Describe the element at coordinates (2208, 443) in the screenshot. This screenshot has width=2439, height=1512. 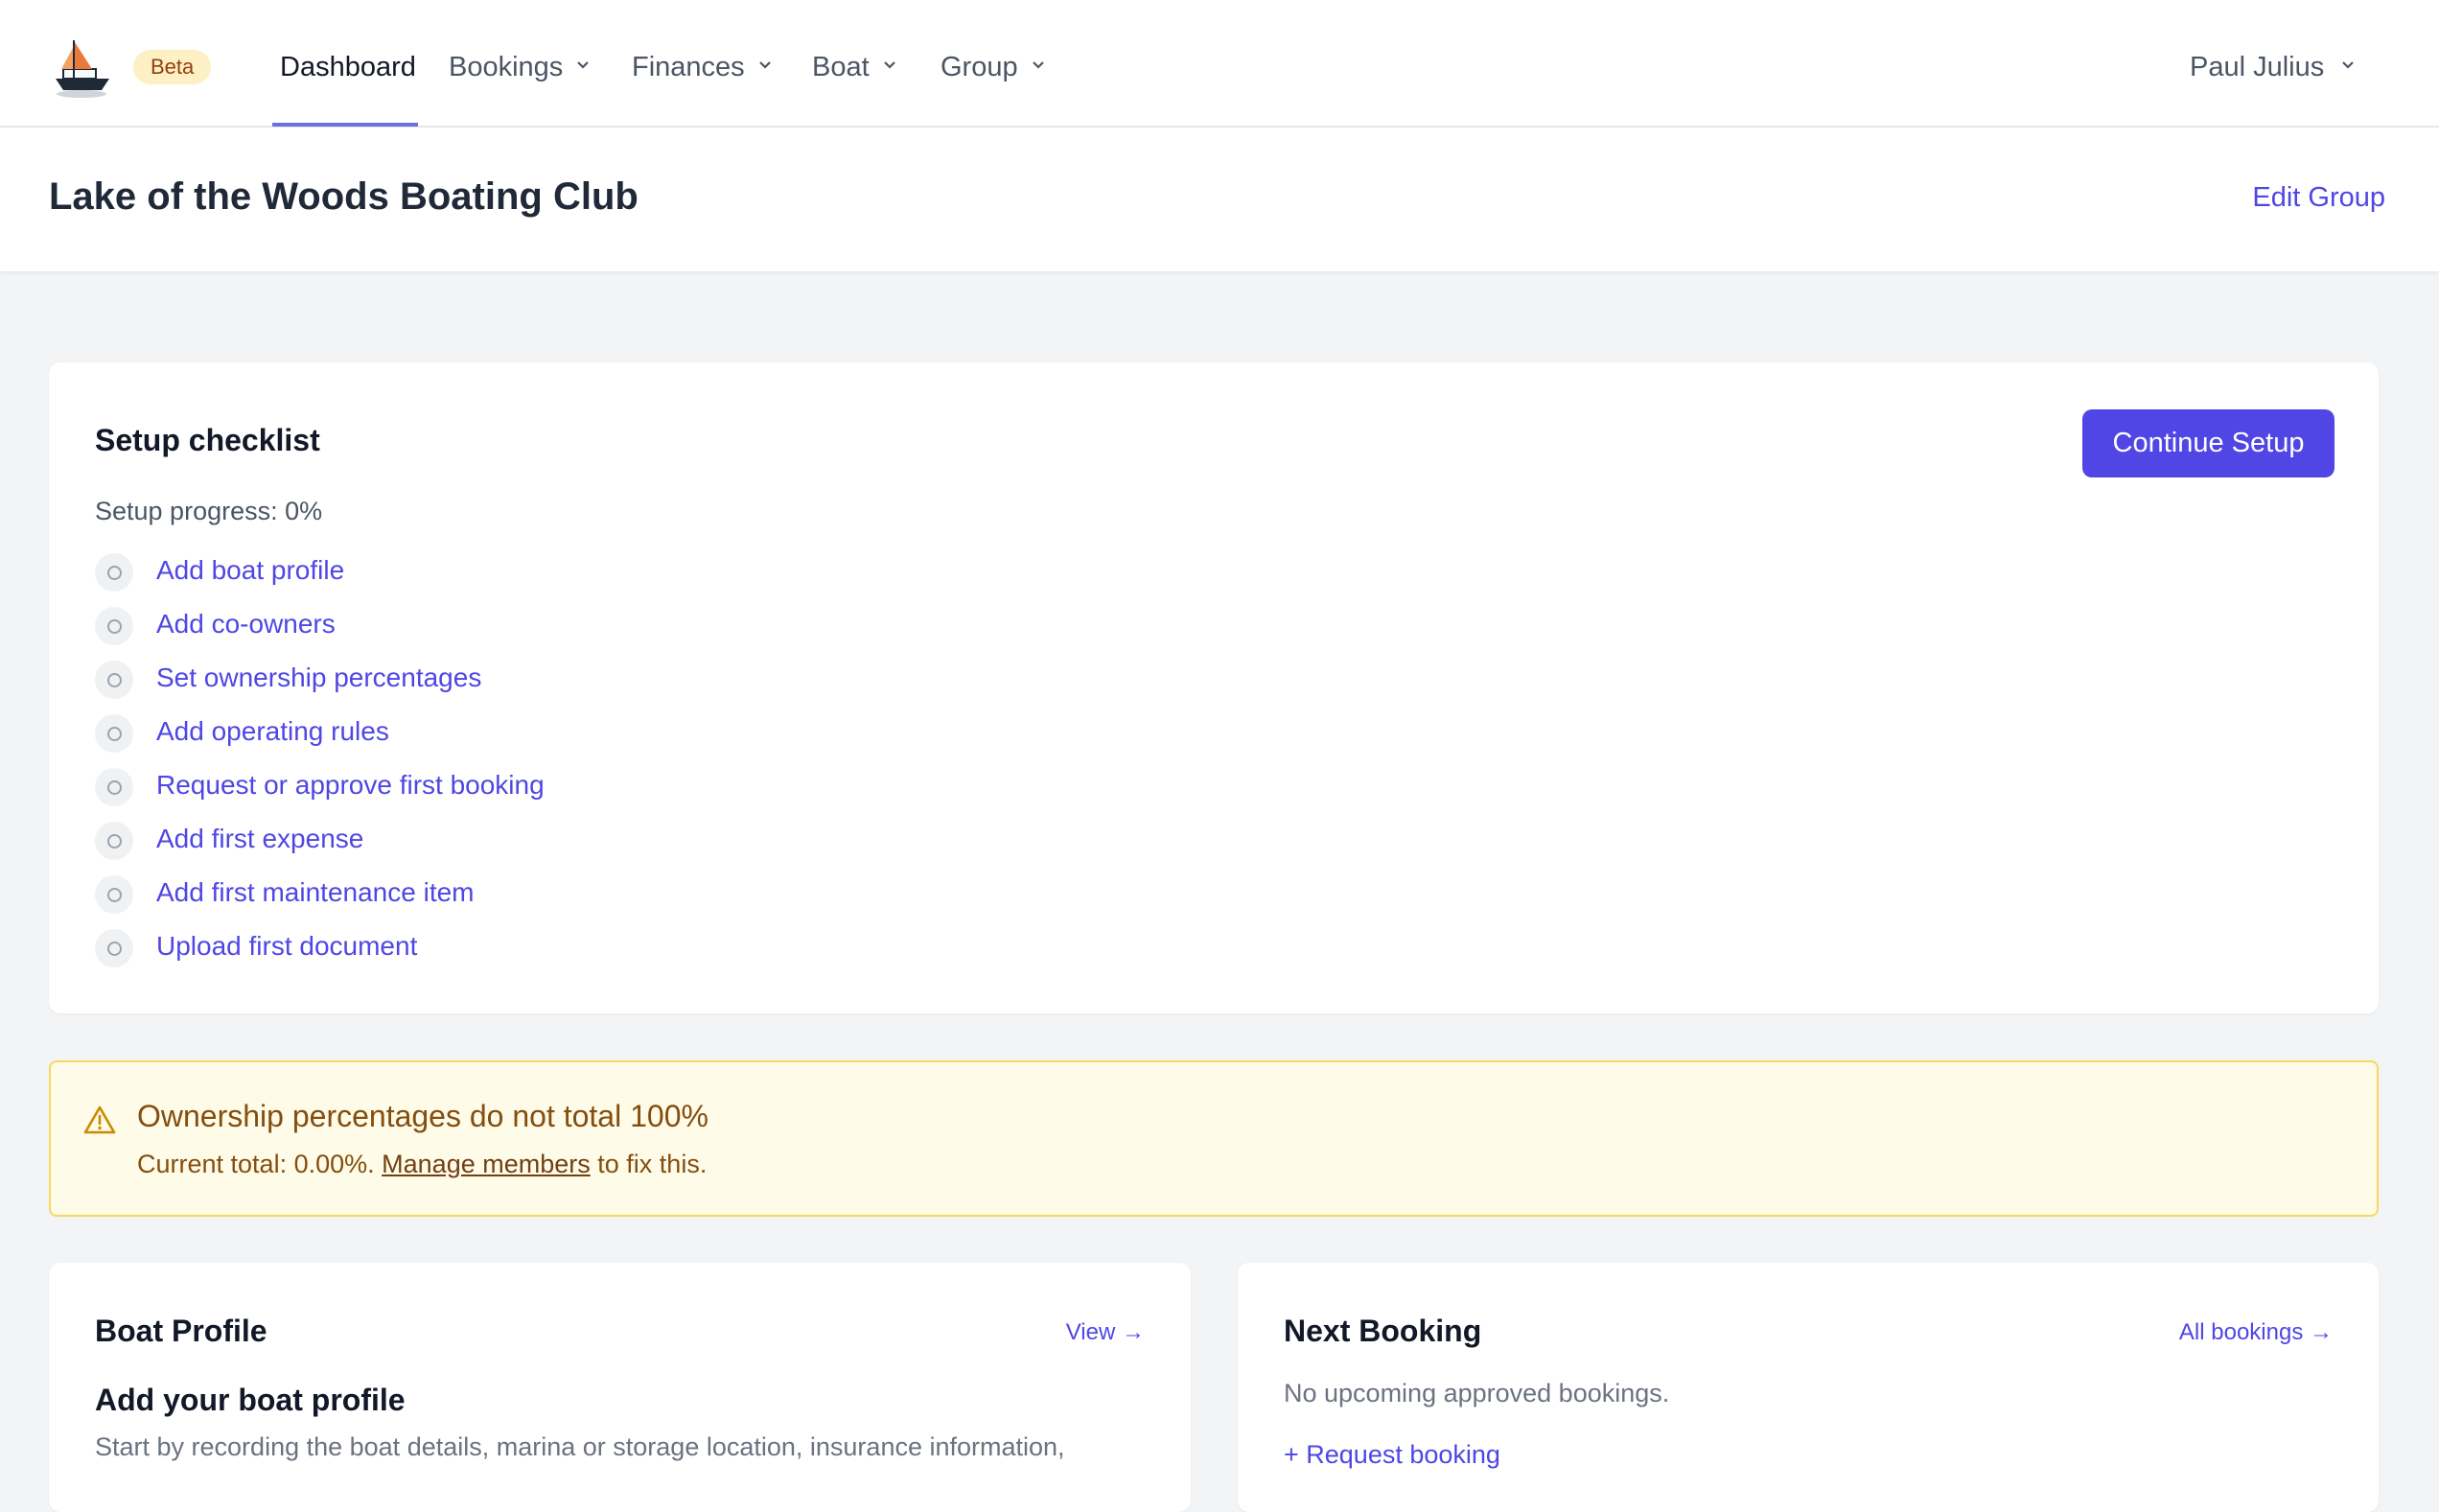
I see `continue-setup-button: Continue Setup` at that location.